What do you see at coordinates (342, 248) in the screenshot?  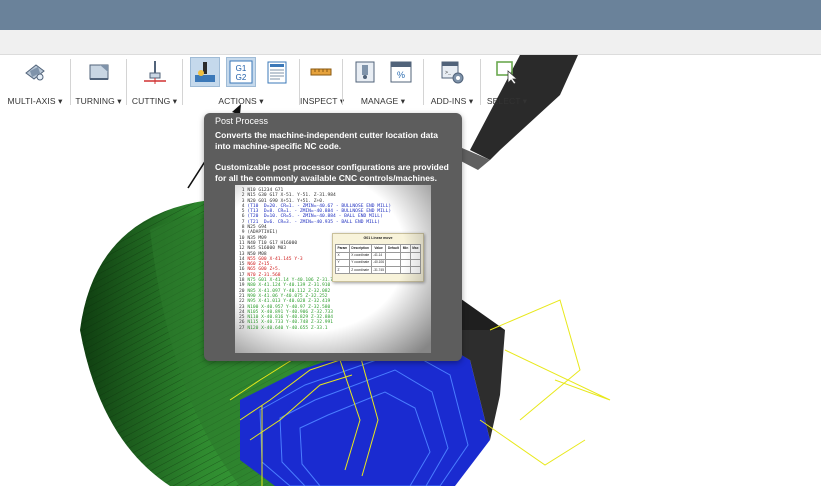 I see `table-header-cell: Param` at bounding box center [342, 248].